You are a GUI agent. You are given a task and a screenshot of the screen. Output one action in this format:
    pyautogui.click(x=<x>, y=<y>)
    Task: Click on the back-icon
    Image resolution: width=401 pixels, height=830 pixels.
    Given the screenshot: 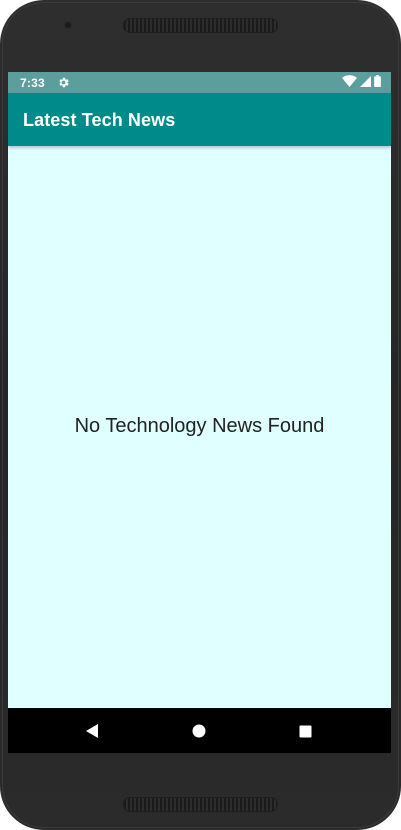 What is the action you would take?
    pyautogui.click(x=92, y=731)
    